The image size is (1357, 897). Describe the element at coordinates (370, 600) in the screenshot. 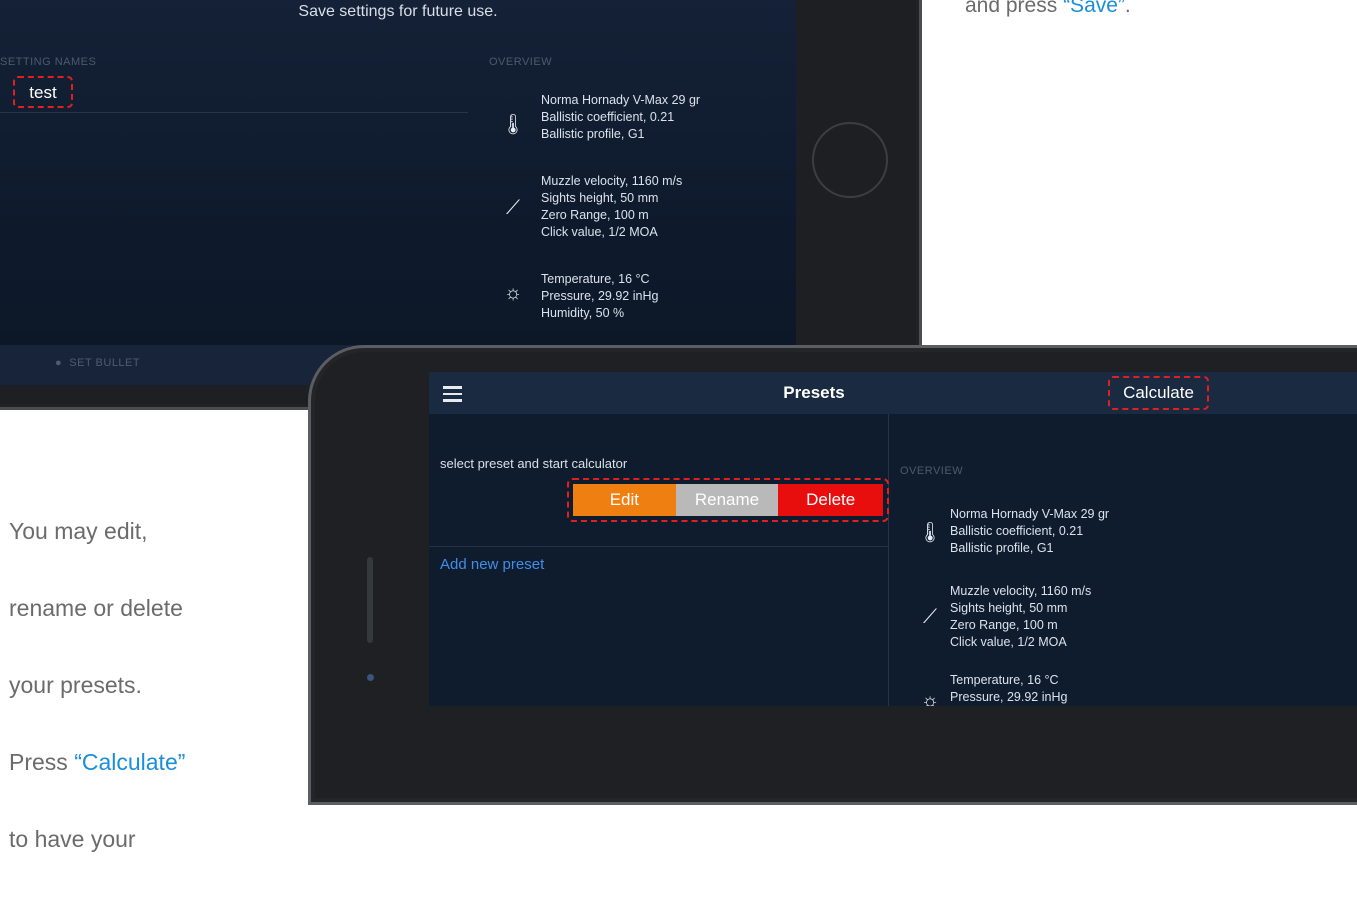

I see `side-speaker` at that location.